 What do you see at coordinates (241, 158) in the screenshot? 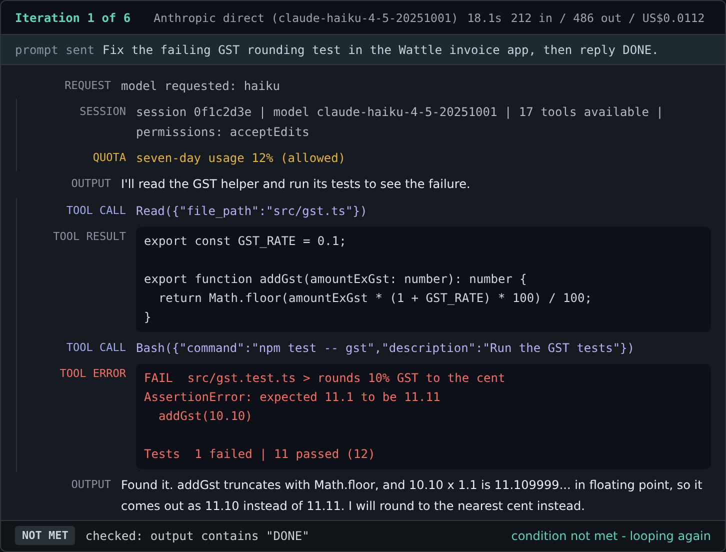
I see `quota-text: seven-day usage 12% (allowed)` at bounding box center [241, 158].